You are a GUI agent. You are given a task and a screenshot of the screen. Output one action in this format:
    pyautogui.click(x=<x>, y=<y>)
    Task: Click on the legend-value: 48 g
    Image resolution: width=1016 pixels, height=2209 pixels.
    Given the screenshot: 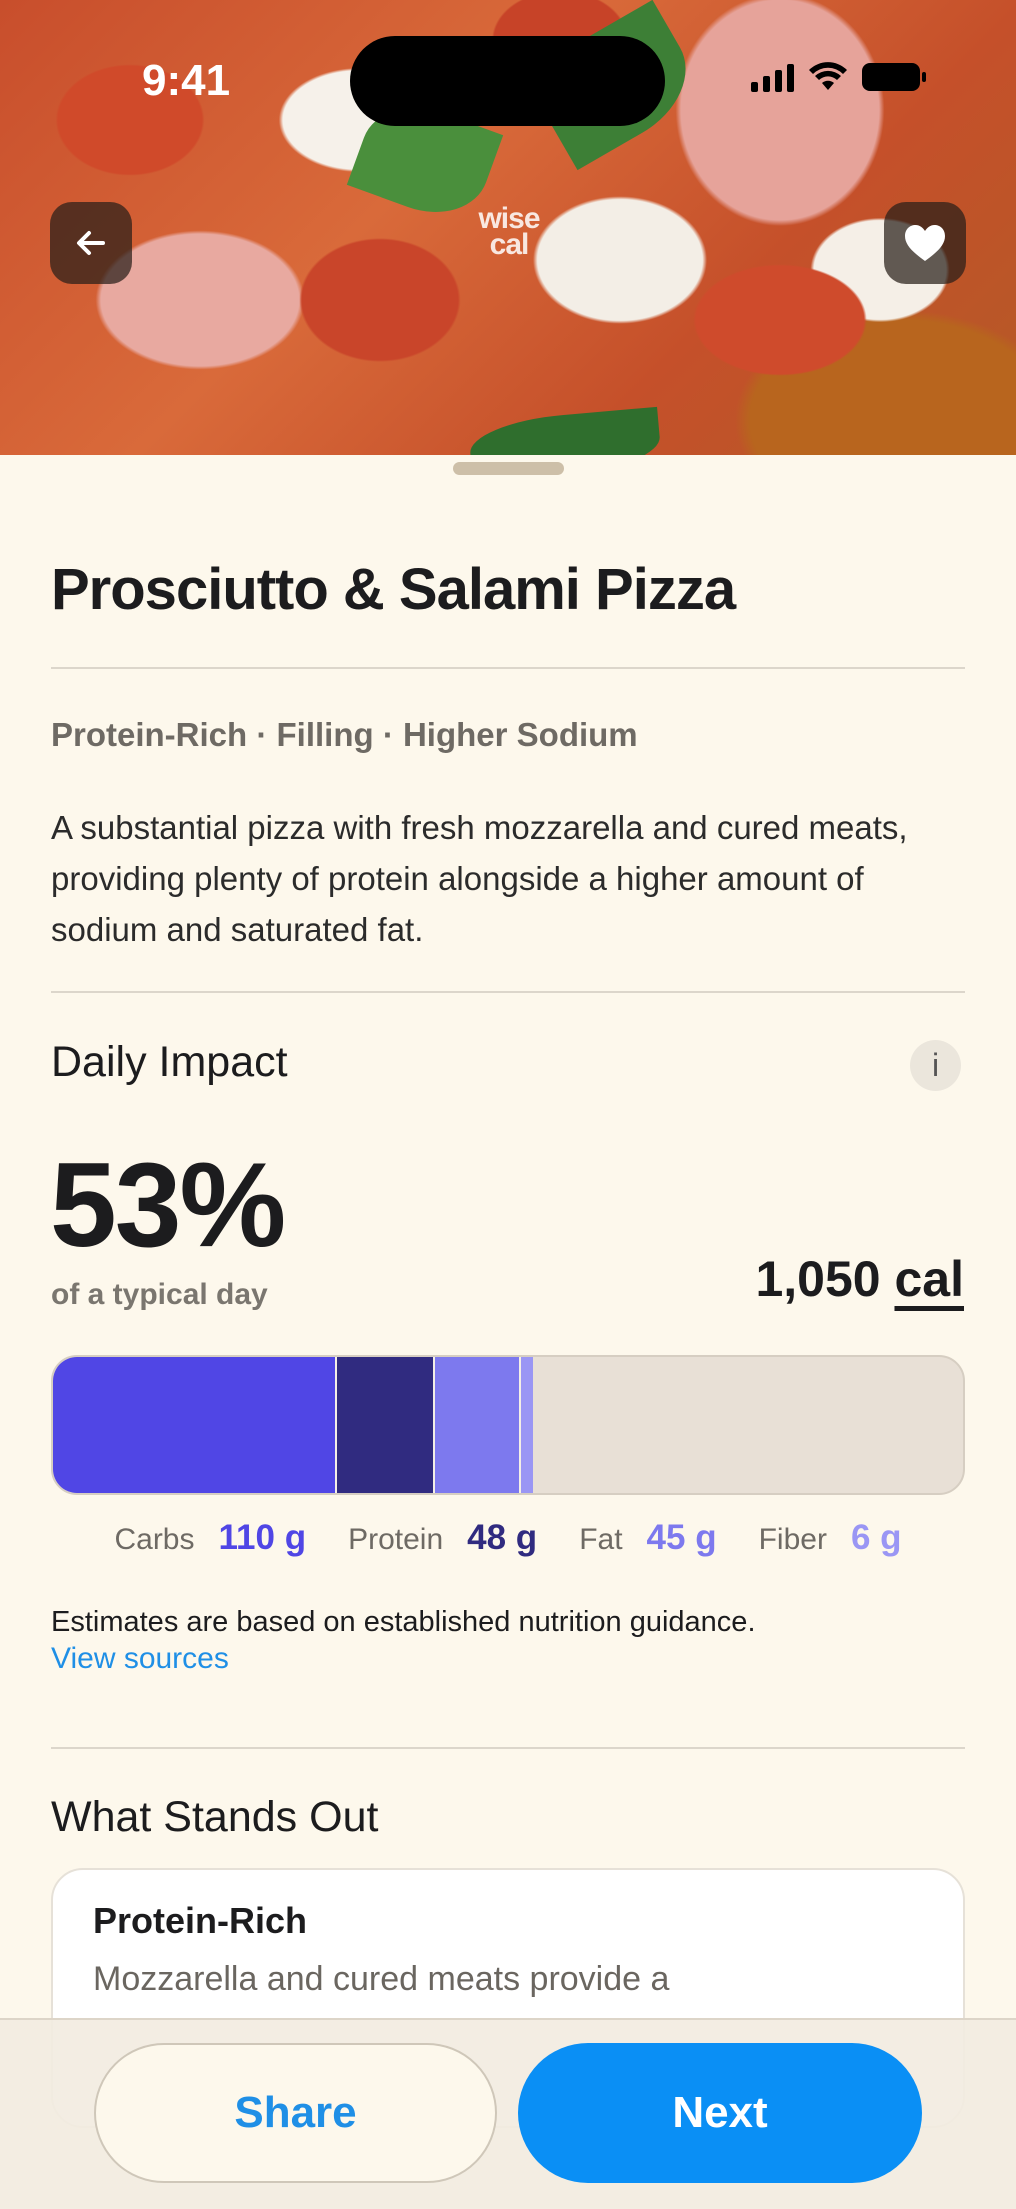 What is the action you would take?
    pyautogui.click(x=502, y=1537)
    